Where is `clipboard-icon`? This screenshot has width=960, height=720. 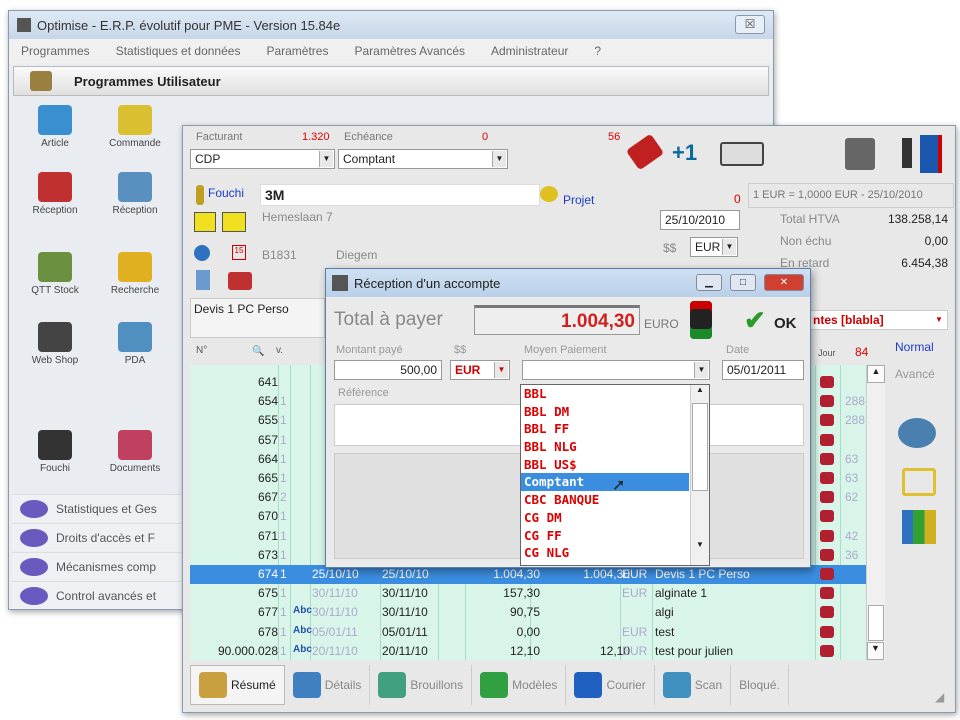 clipboard-icon is located at coordinates (203, 280).